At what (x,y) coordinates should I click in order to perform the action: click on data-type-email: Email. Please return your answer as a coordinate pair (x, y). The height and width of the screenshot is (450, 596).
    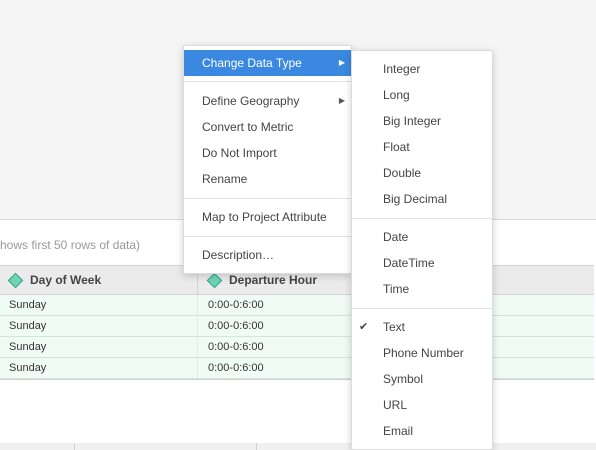
    Looking at the image, I should click on (422, 431).